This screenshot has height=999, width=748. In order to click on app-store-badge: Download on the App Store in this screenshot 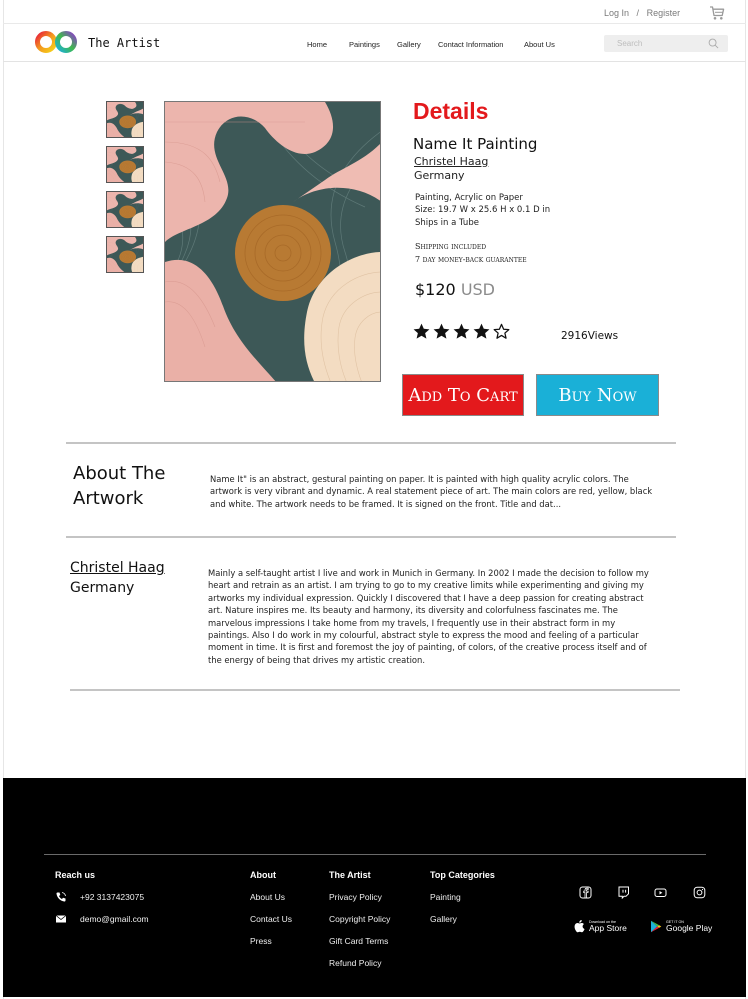, I will do `click(600, 926)`.